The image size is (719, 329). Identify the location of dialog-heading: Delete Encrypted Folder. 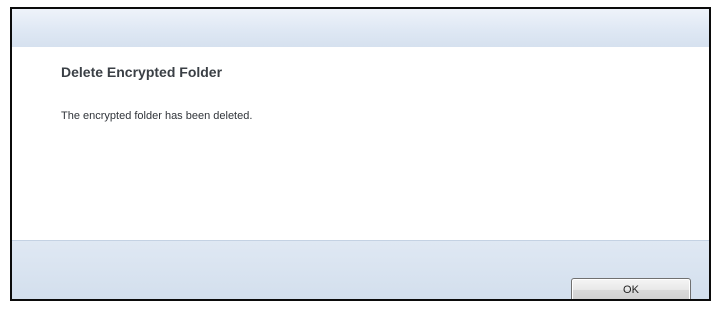
(142, 72).